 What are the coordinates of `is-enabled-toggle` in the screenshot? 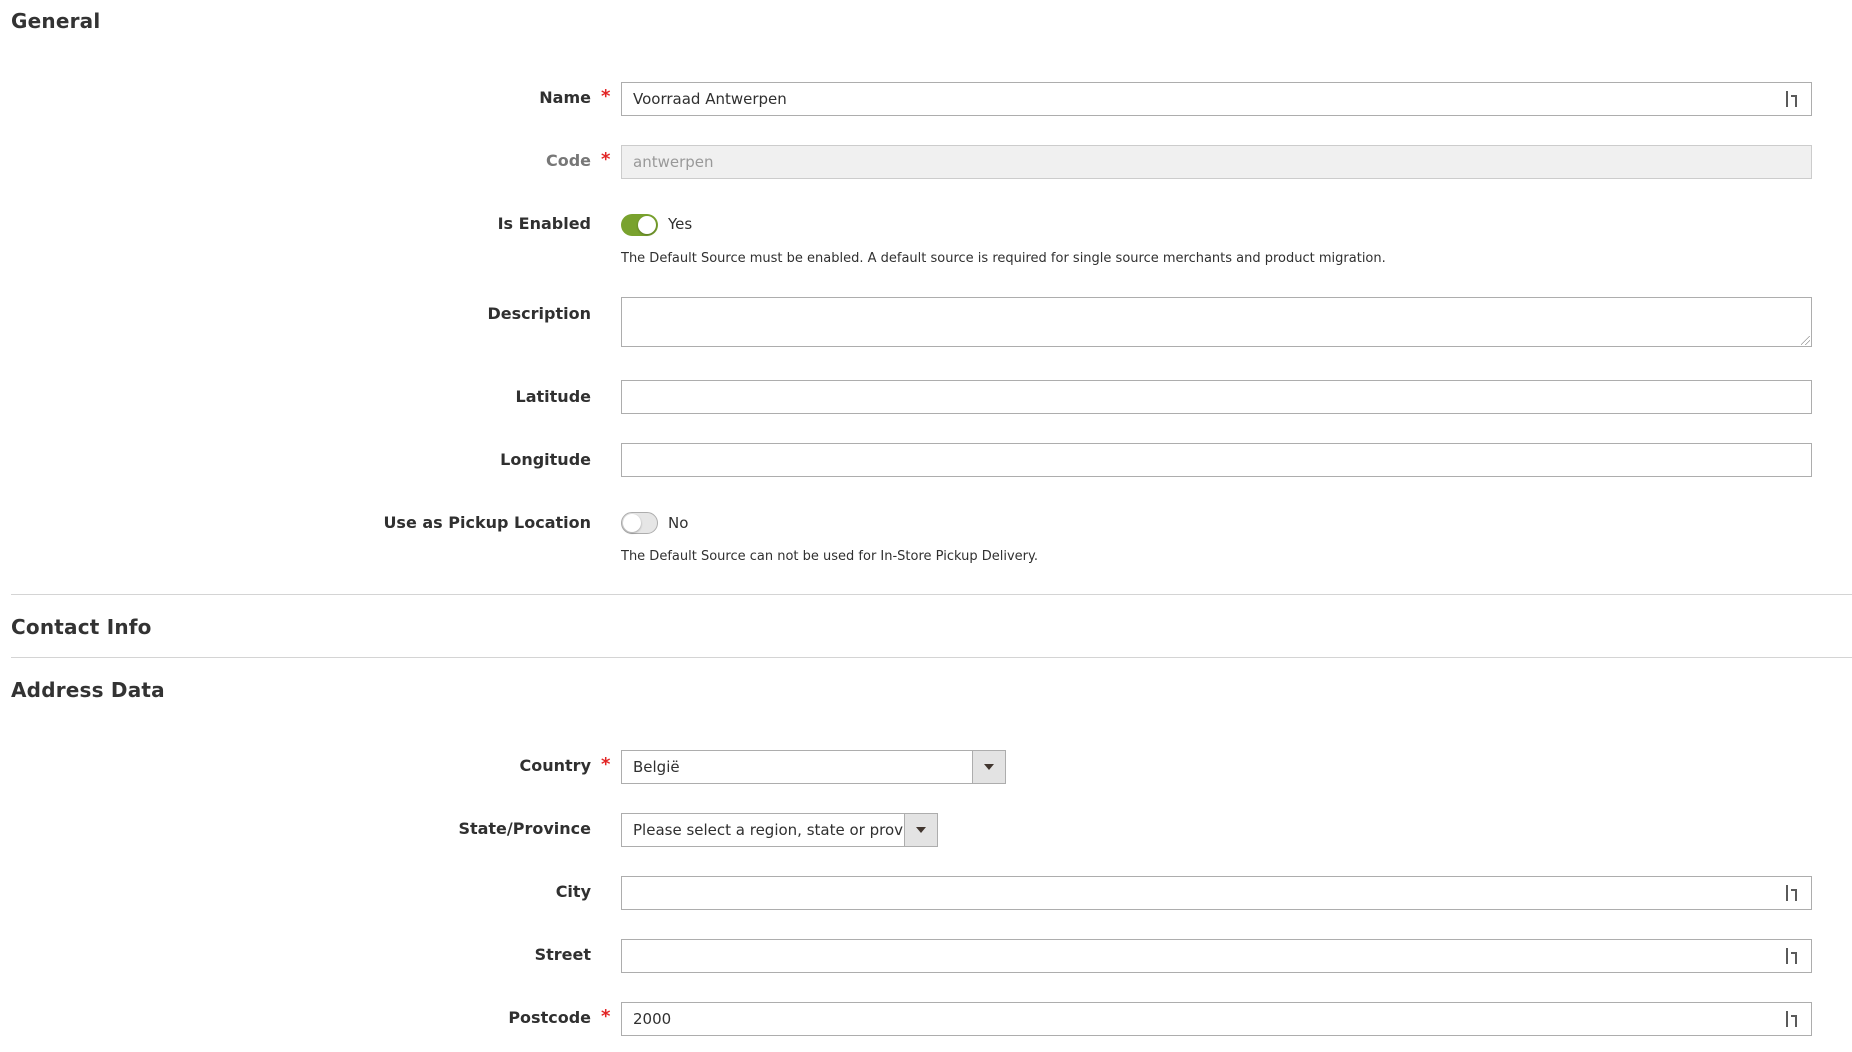 It's located at (639, 225).